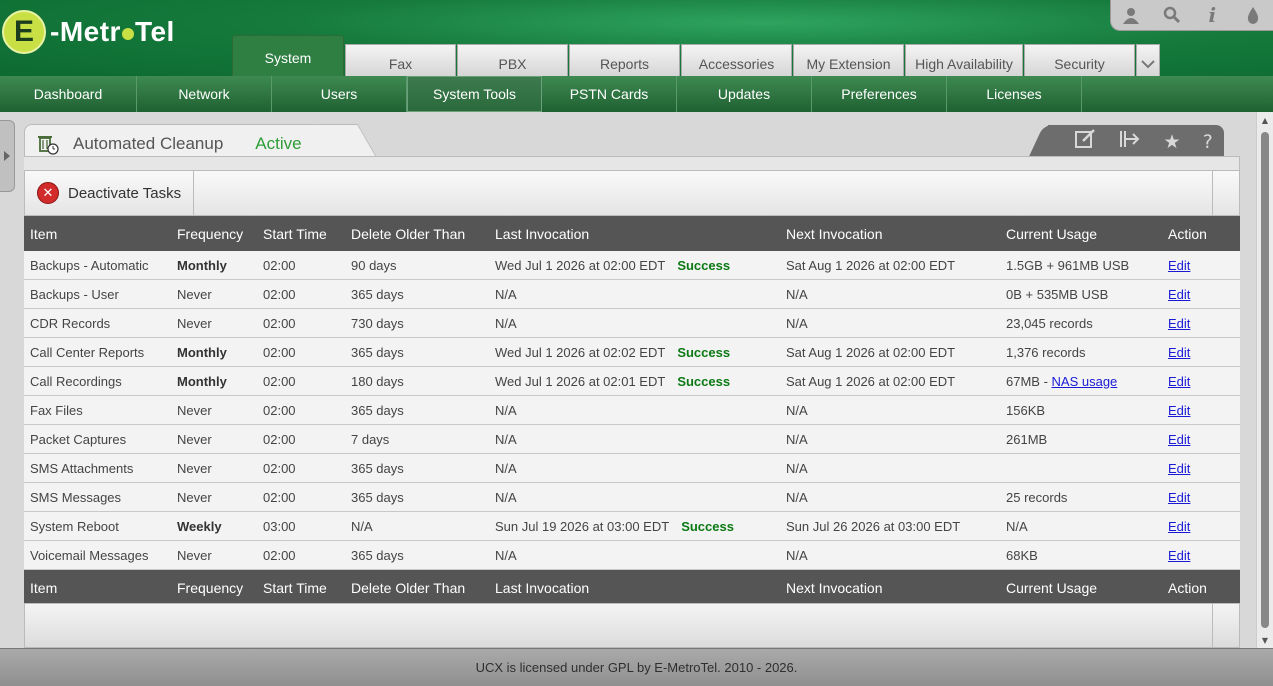 The height and width of the screenshot is (686, 1273). Describe the element at coordinates (24, 32) in the screenshot. I see `logo-mark: E` at that location.